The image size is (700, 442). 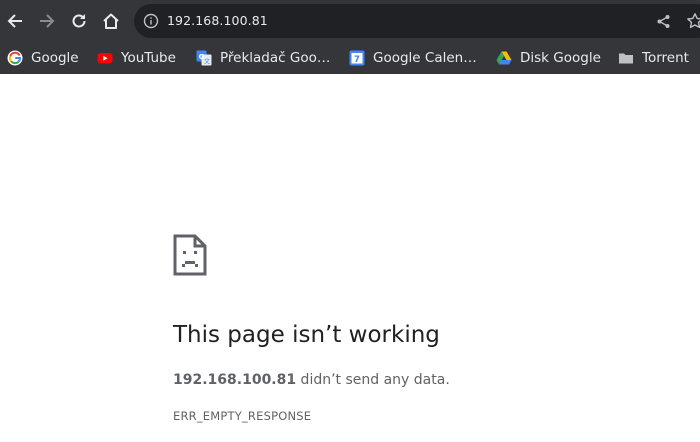 I want to click on home-icon, so click(x=111, y=21).